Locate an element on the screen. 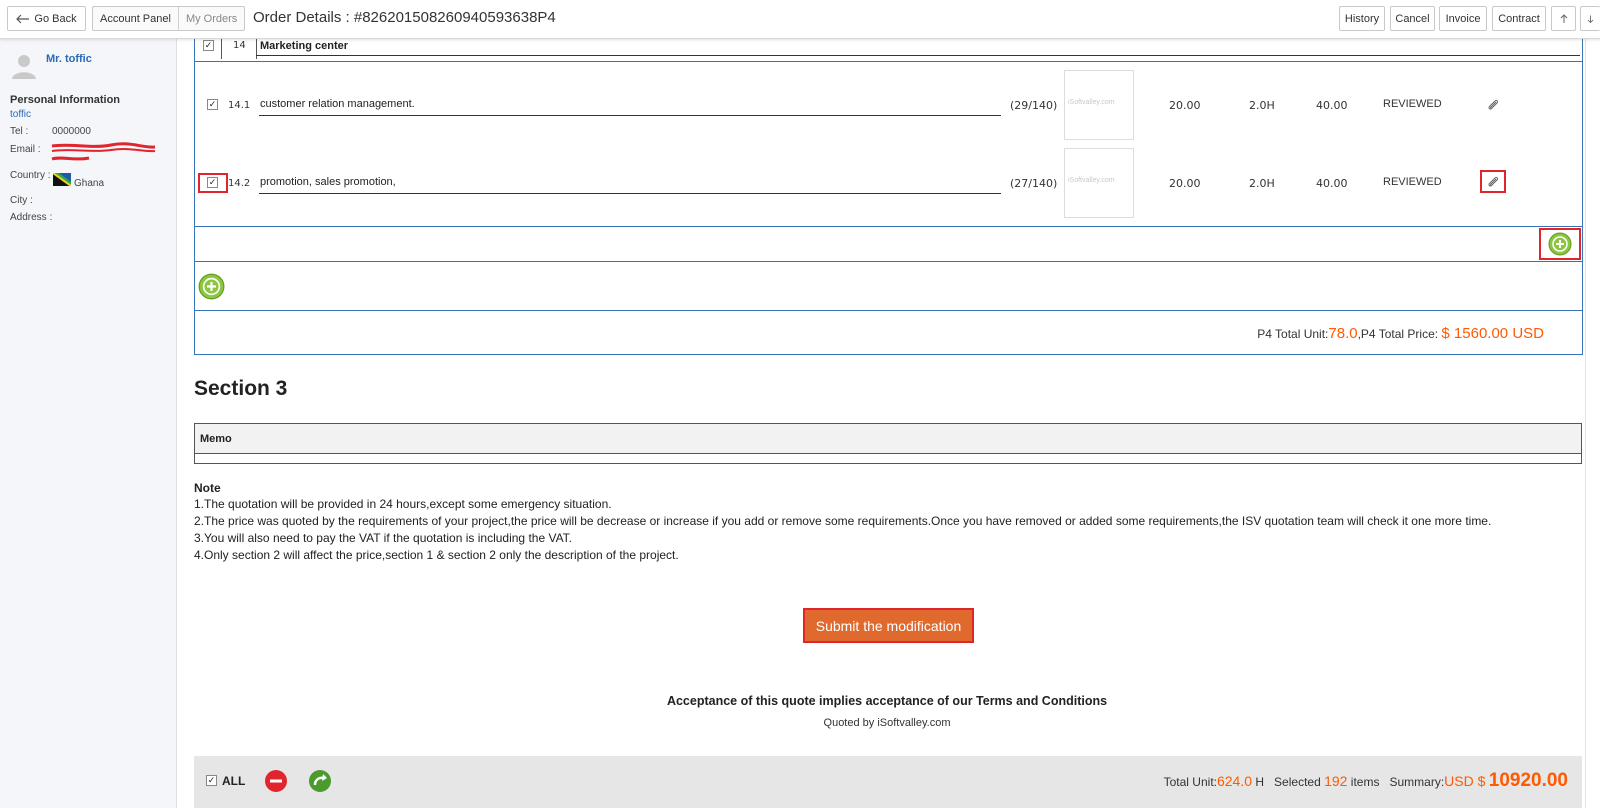  personal-info-name: toffic is located at coordinates (20, 114).